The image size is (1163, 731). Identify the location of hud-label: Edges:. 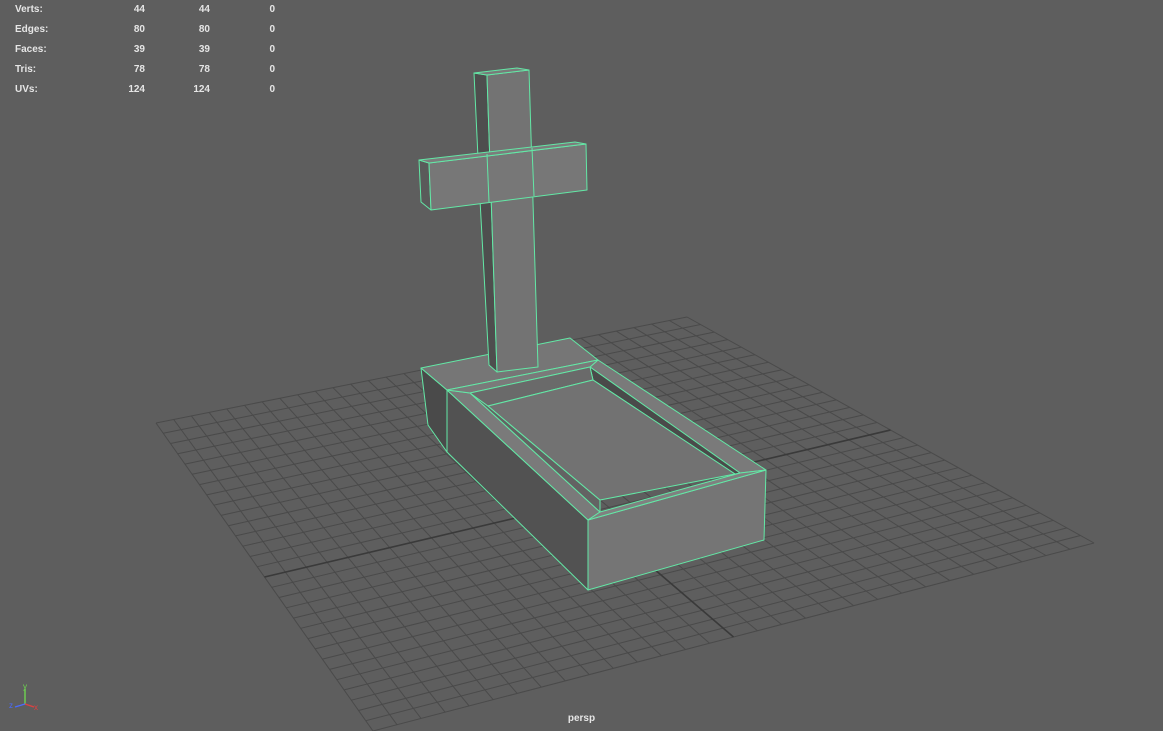
(32, 29).